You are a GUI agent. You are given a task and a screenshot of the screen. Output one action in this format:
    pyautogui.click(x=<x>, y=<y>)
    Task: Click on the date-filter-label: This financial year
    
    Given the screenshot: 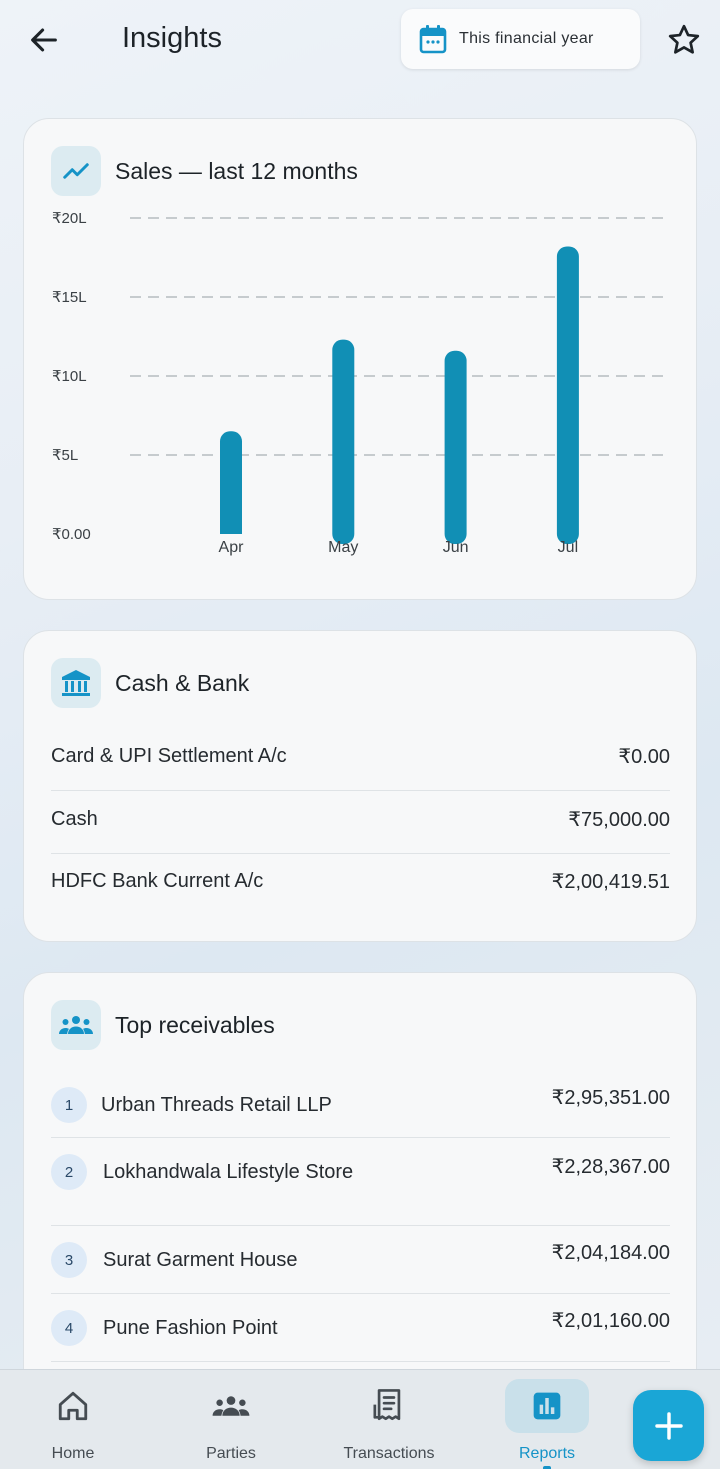 What is the action you would take?
    pyautogui.click(x=526, y=38)
    